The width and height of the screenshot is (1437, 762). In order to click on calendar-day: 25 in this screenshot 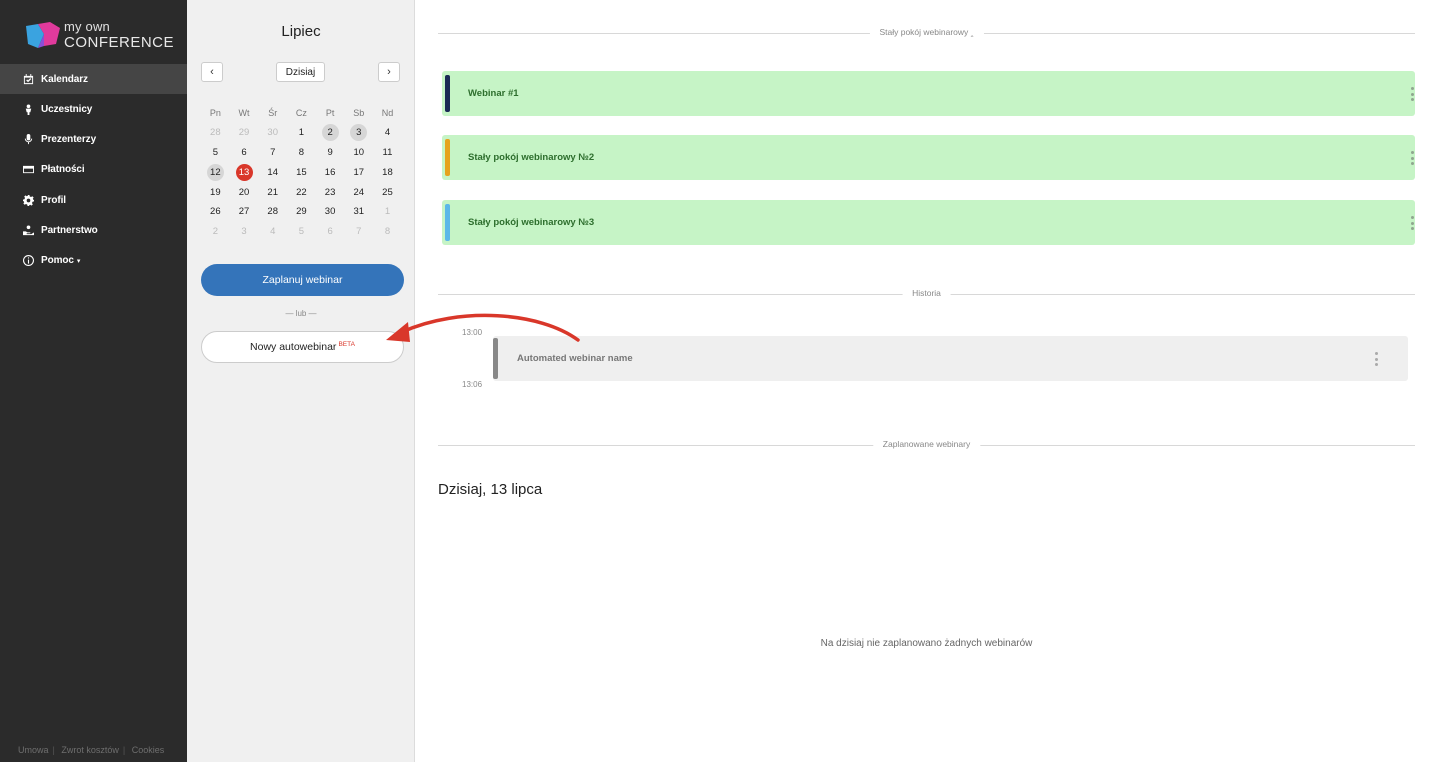, I will do `click(387, 192)`.